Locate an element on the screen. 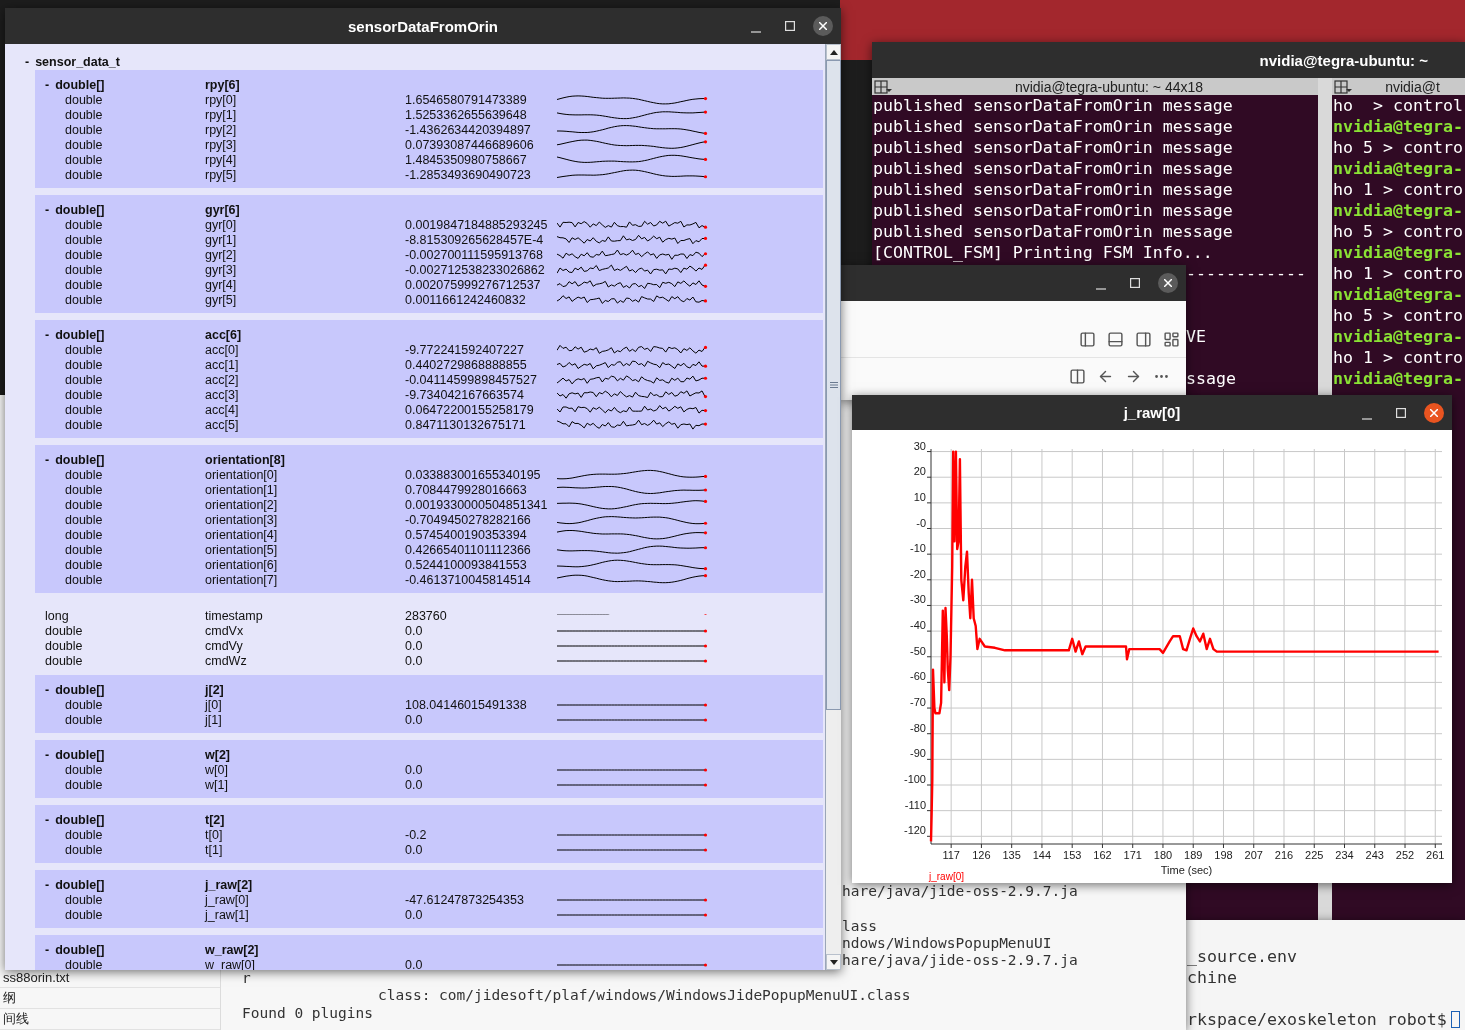 The width and height of the screenshot is (1465, 1030). field-name: rpy[2] is located at coordinates (221, 129).